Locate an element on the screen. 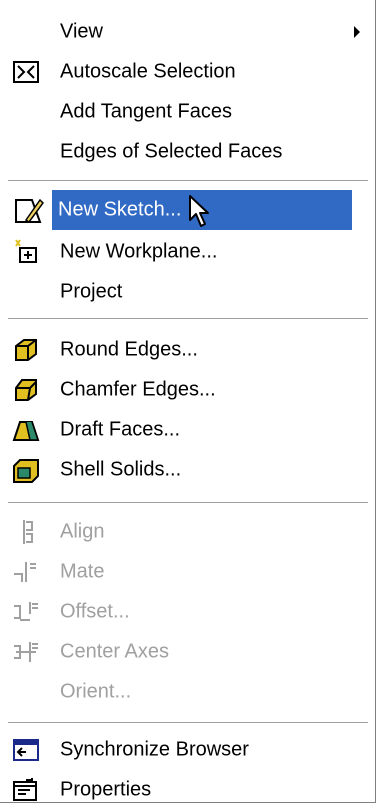  menu-item-label: Align is located at coordinates (82, 531).